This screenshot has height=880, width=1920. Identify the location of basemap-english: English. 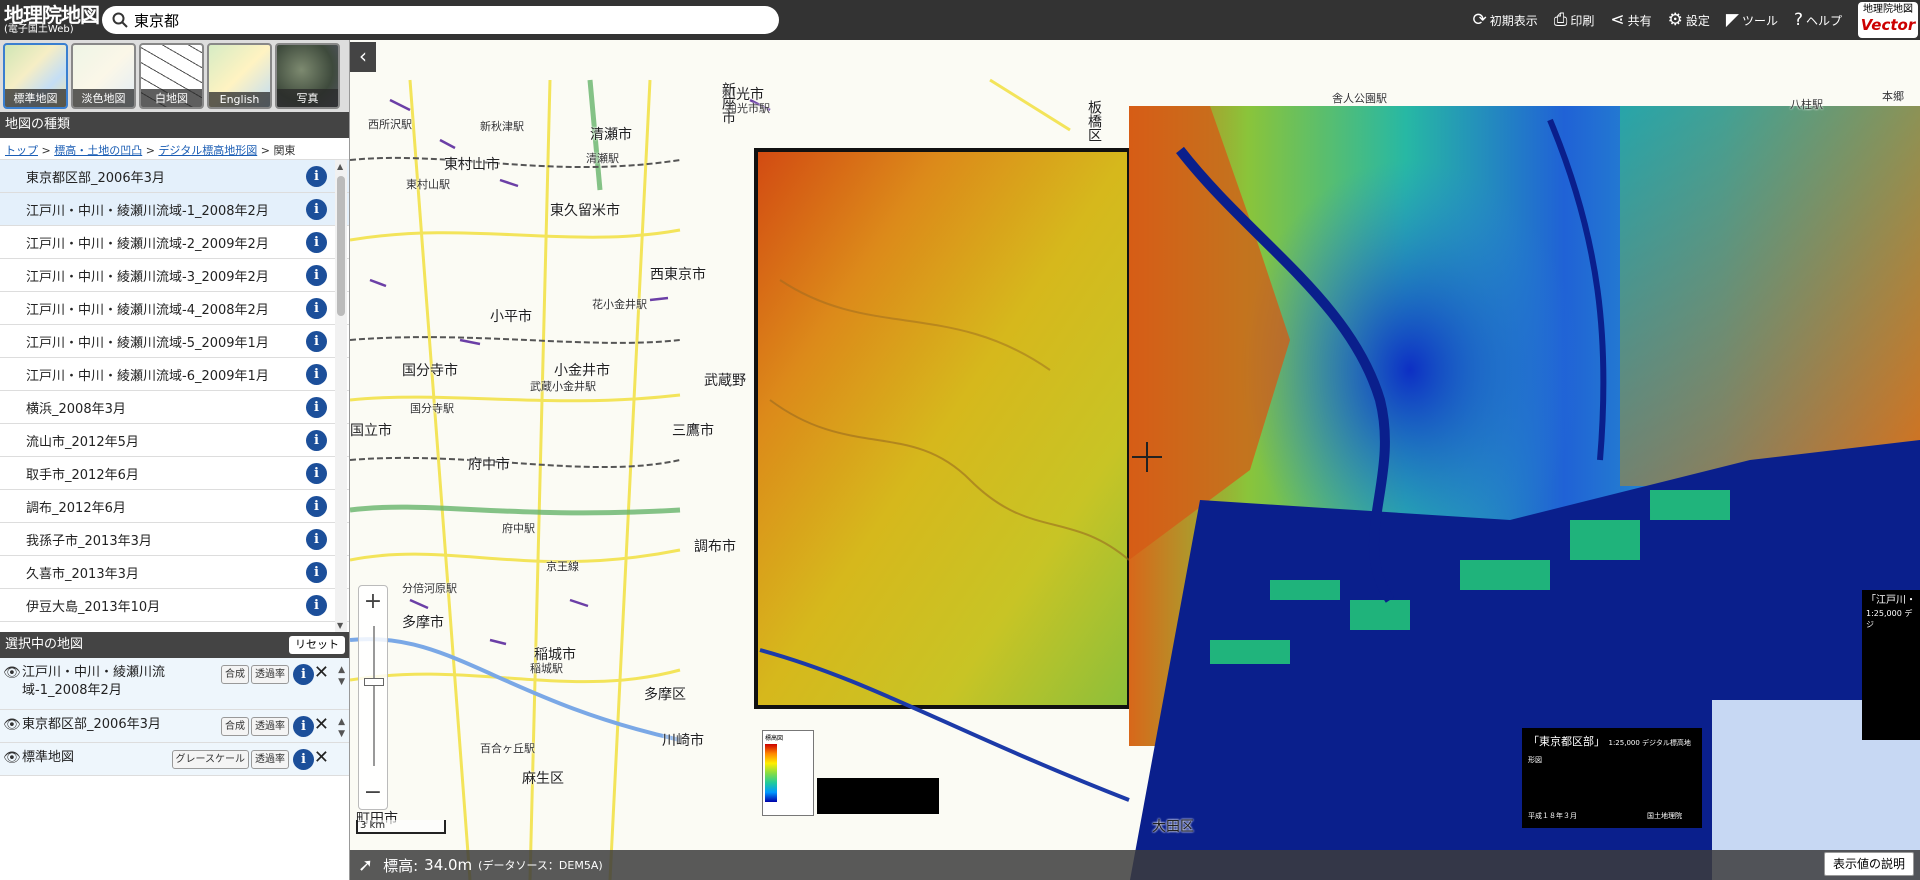
(239, 76).